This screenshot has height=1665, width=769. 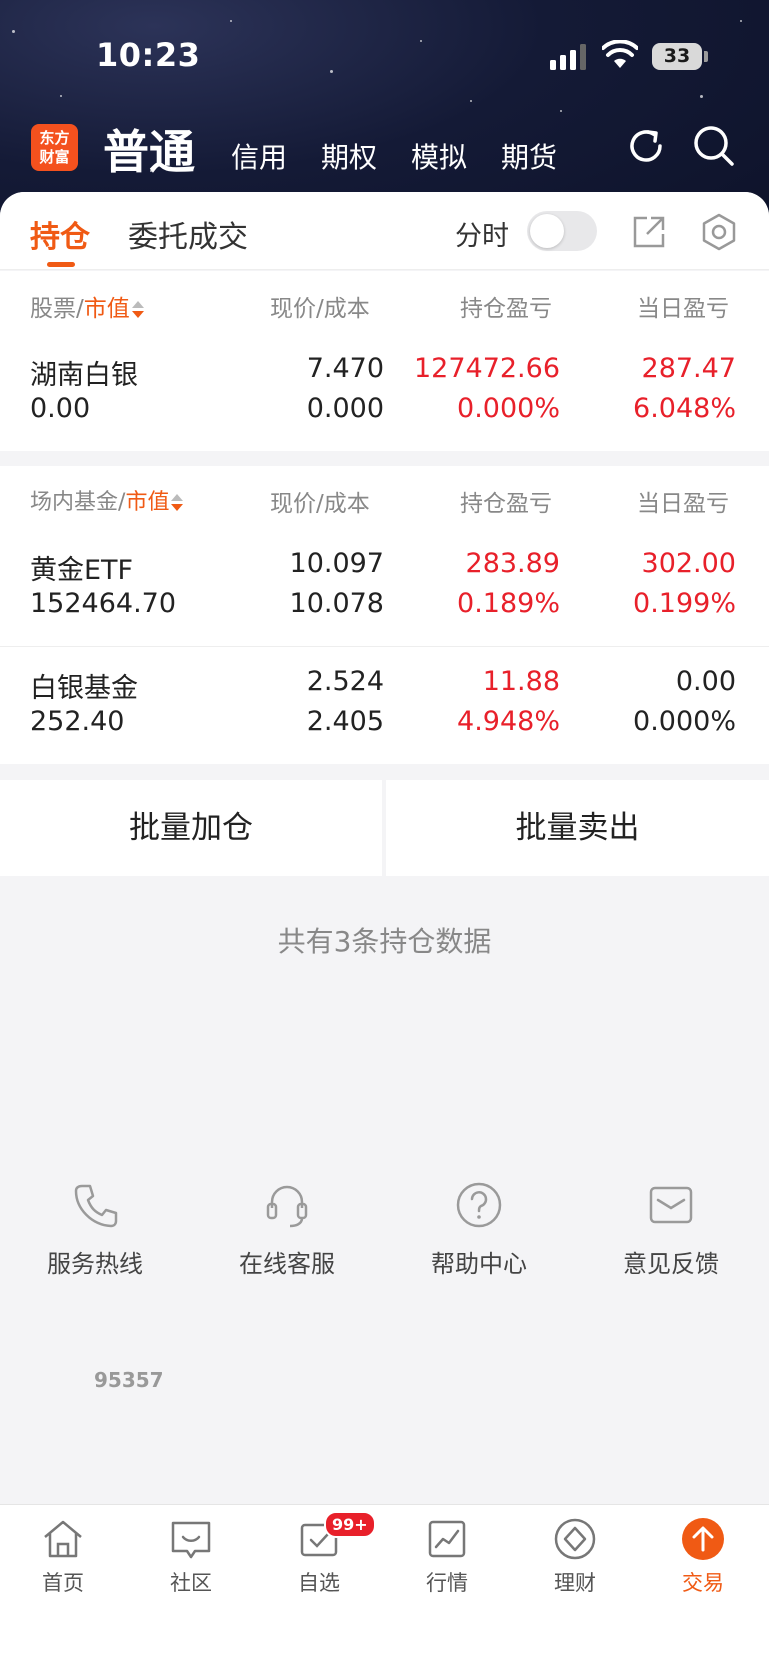 I want to click on active-tab-underline, so click(x=61, y=264).